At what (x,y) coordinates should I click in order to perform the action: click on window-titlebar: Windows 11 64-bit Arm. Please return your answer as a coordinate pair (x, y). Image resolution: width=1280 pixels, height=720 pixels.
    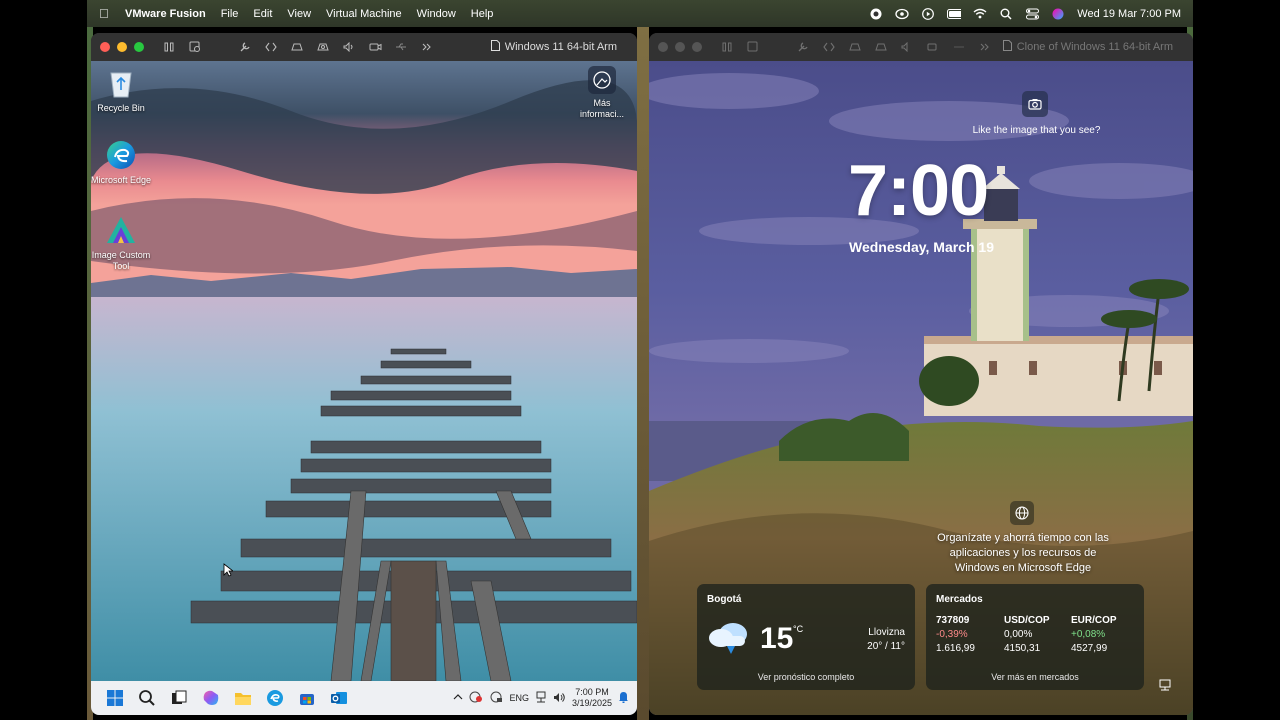
    Looking at the image, I should click on (364, 47).